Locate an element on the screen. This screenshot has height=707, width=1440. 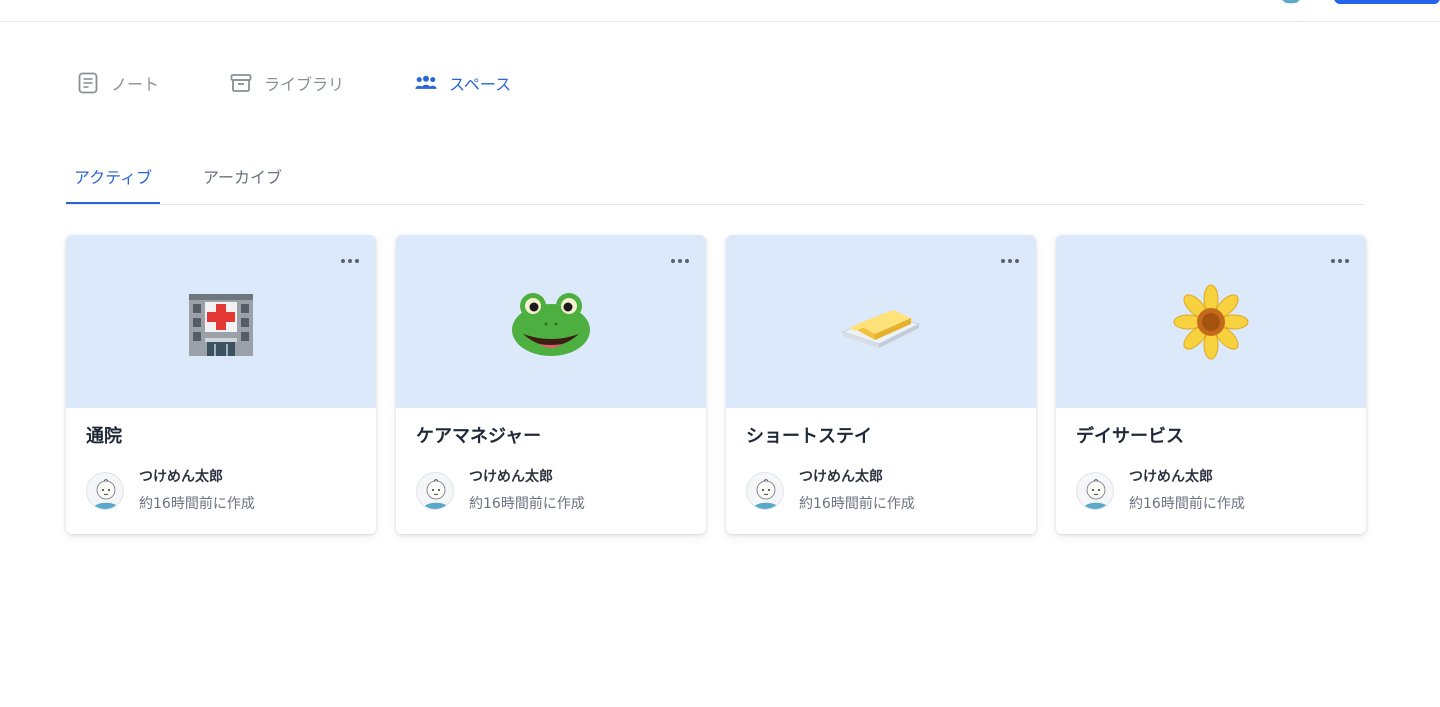
card-body: デイサービス つけめん太郎 約16時間前に作成 is located at coordinates (1211, 471).